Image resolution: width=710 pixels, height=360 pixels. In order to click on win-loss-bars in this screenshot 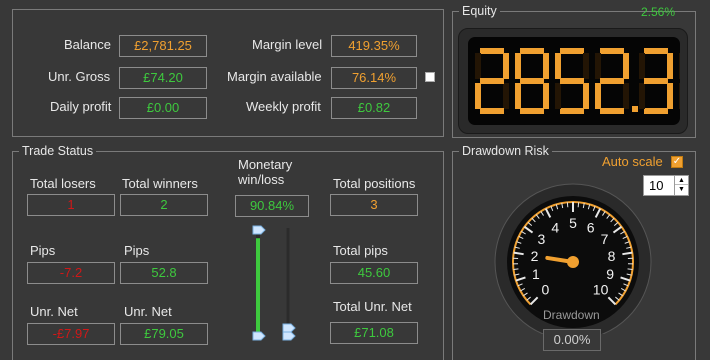, I will do `click(274, 283)`.